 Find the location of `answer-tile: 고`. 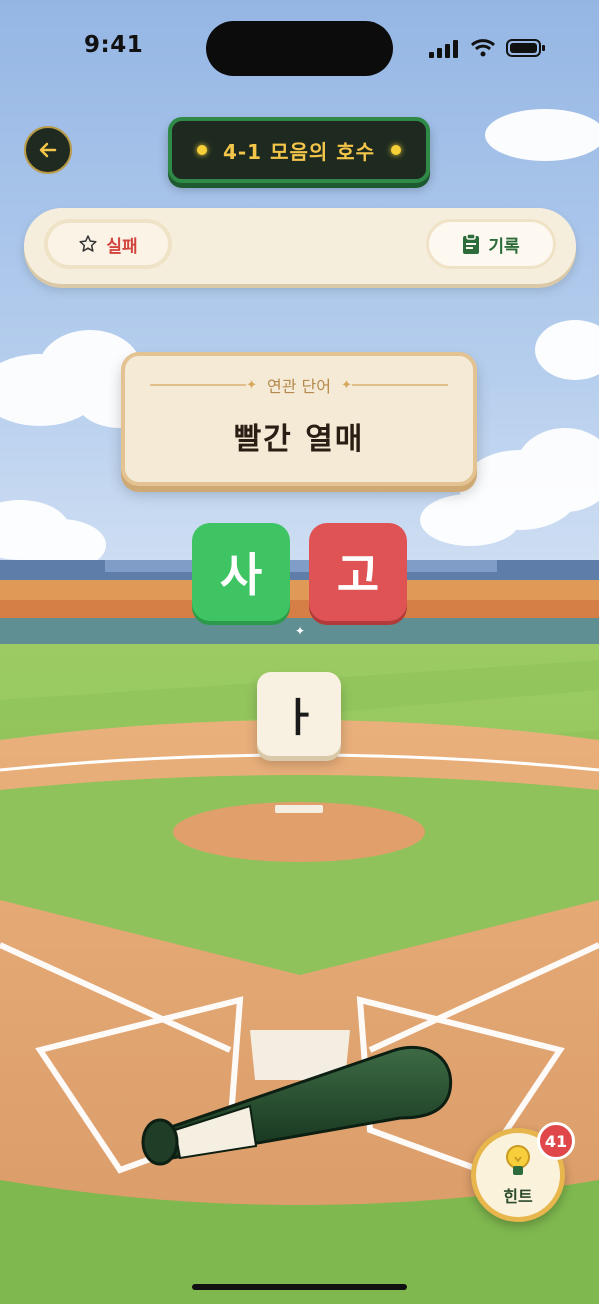

answer-tile: 고 is located at coordinates (358, 572).